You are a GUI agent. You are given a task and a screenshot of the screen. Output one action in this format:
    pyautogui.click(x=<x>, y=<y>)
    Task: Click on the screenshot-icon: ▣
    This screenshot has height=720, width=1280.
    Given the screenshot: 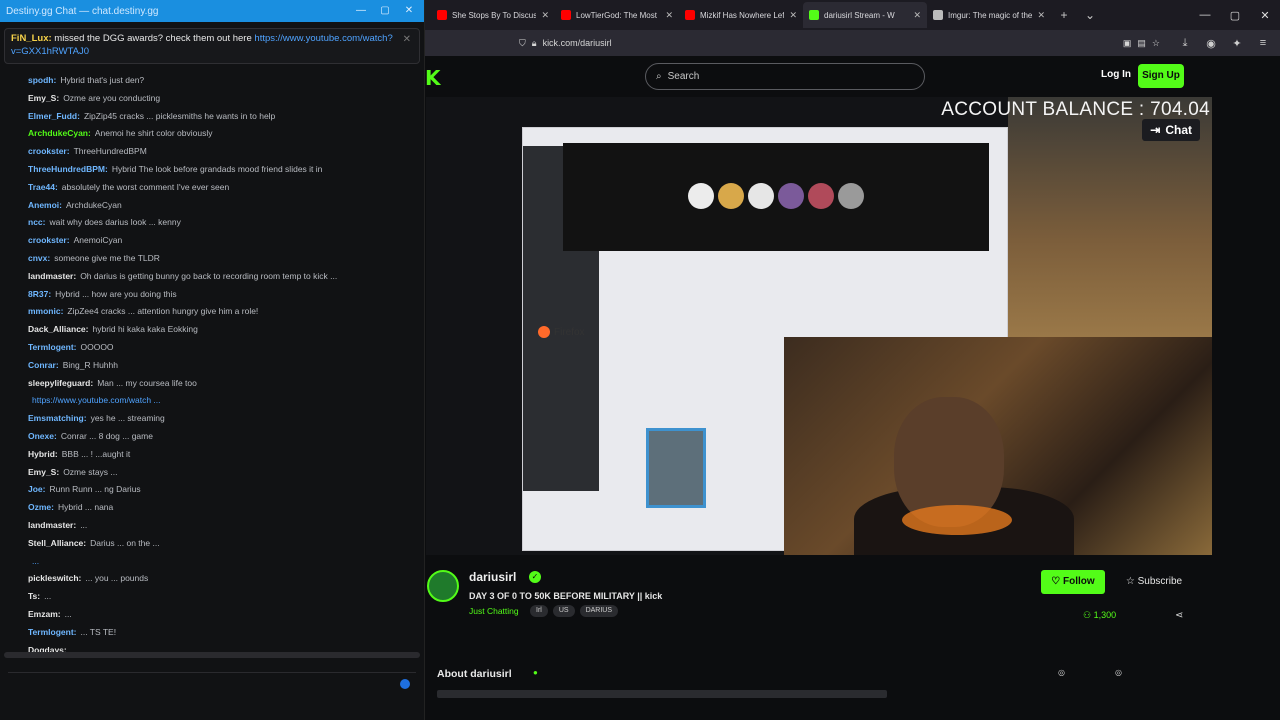 What is the action you would take?
    pyautogui.click(x=1127, y=43)
    